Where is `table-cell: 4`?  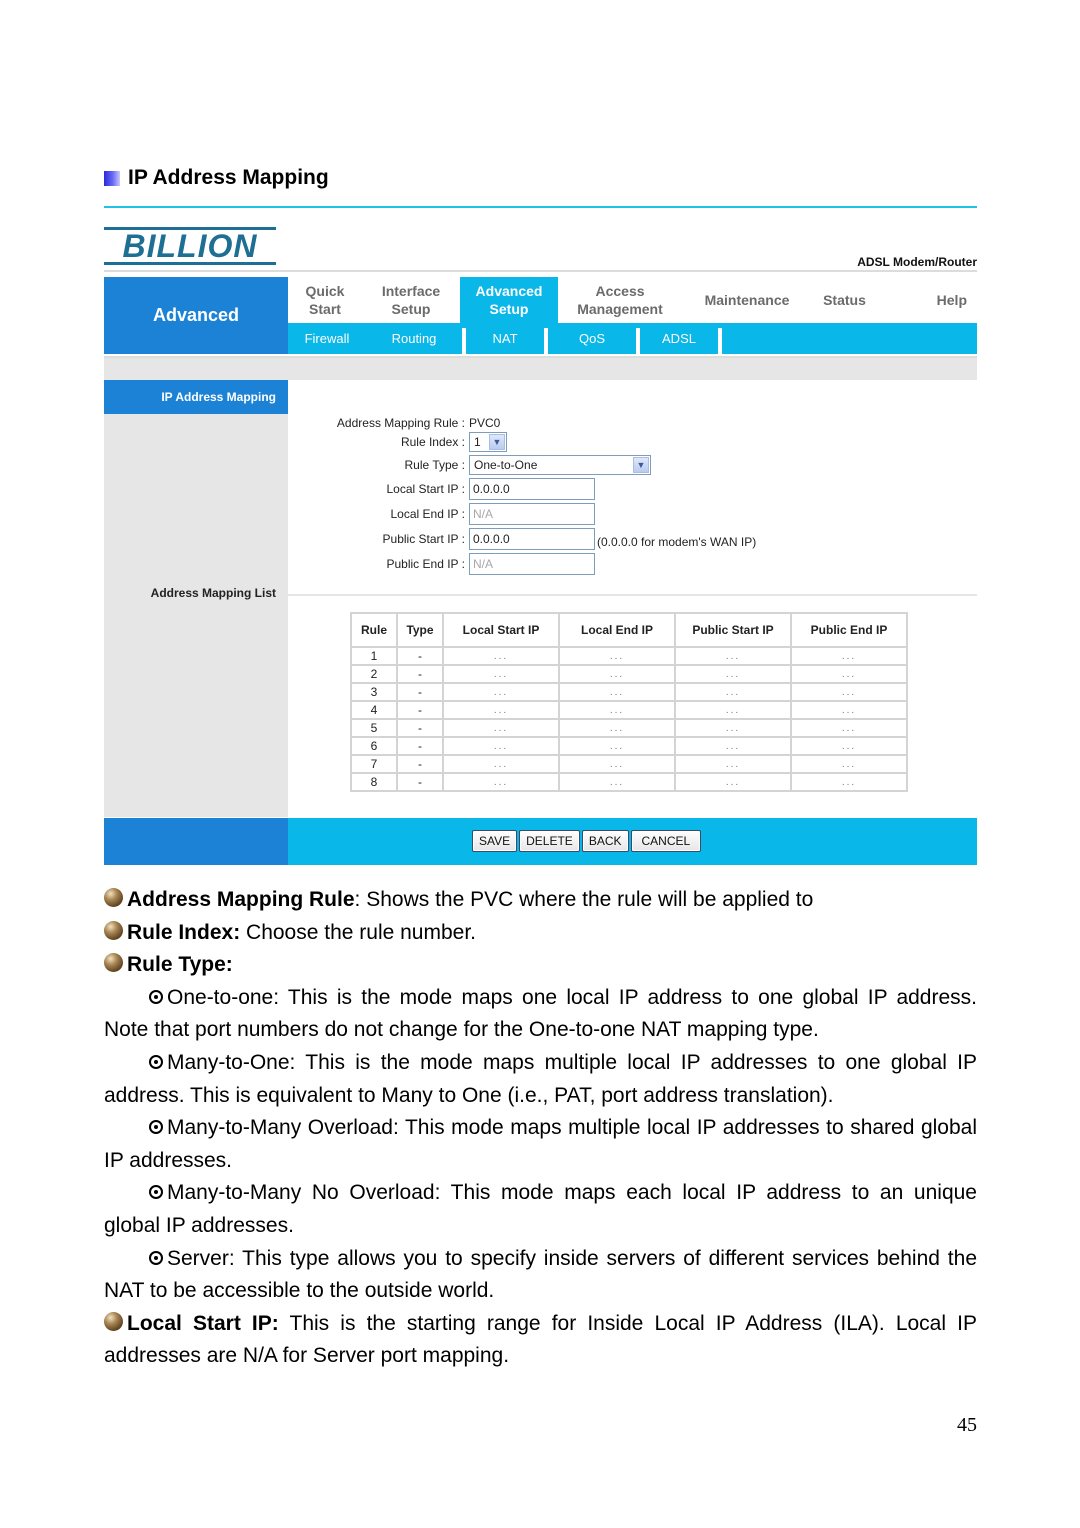
table-cell: 4 is located at coordinates (374, 710).